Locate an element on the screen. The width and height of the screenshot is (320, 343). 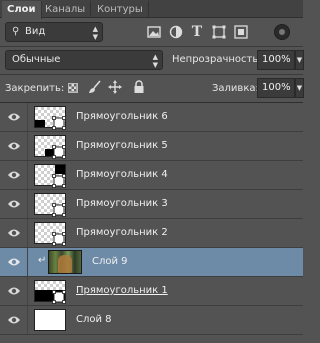
type-layer-filter-icon: T is located at coordinates (197, 32).